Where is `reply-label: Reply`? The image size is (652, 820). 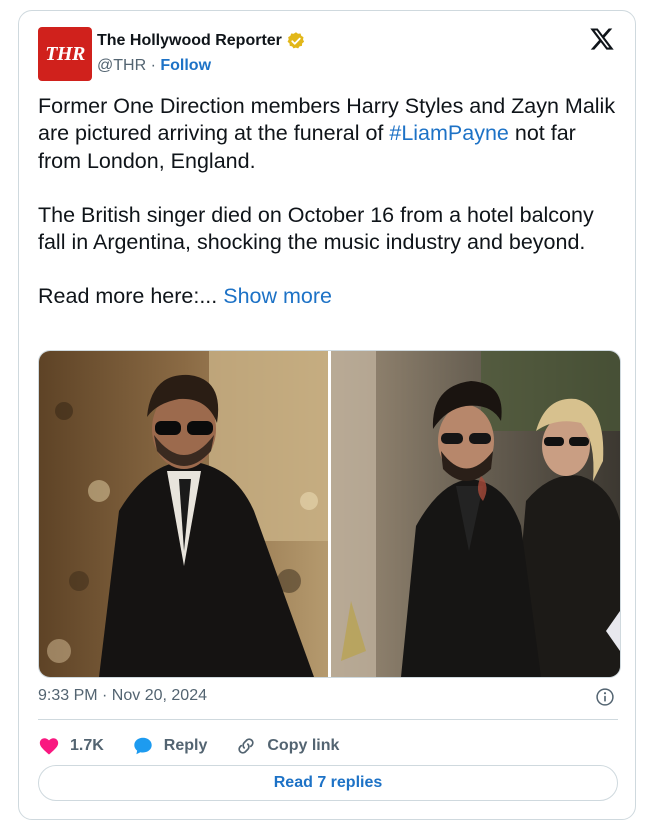 reply-label: Reply is located at coordinates (185, 745).